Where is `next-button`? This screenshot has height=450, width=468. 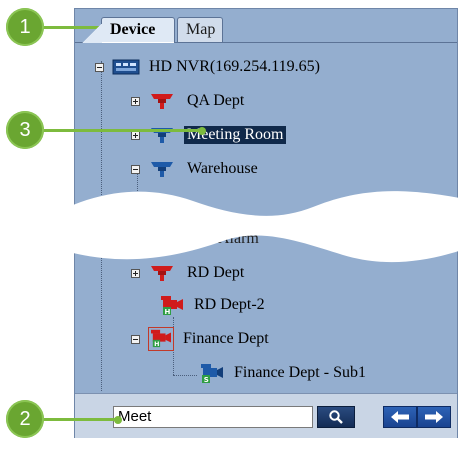 next-button is located at coordinates (434, 417).